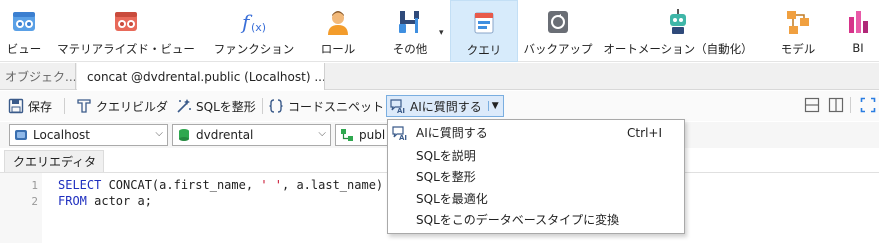 This screenshot has height=243, width=879. I want to click on database-value: dvdrental, so click(225, 135).